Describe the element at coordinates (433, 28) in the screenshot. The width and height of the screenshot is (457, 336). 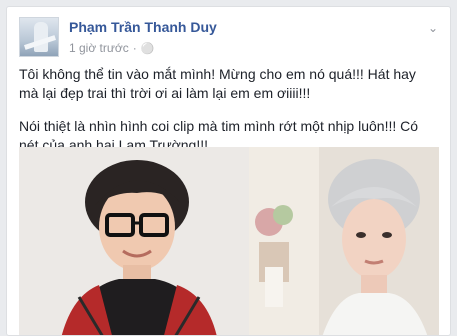
I see `chevron-down-icon: ⌄` at that location.